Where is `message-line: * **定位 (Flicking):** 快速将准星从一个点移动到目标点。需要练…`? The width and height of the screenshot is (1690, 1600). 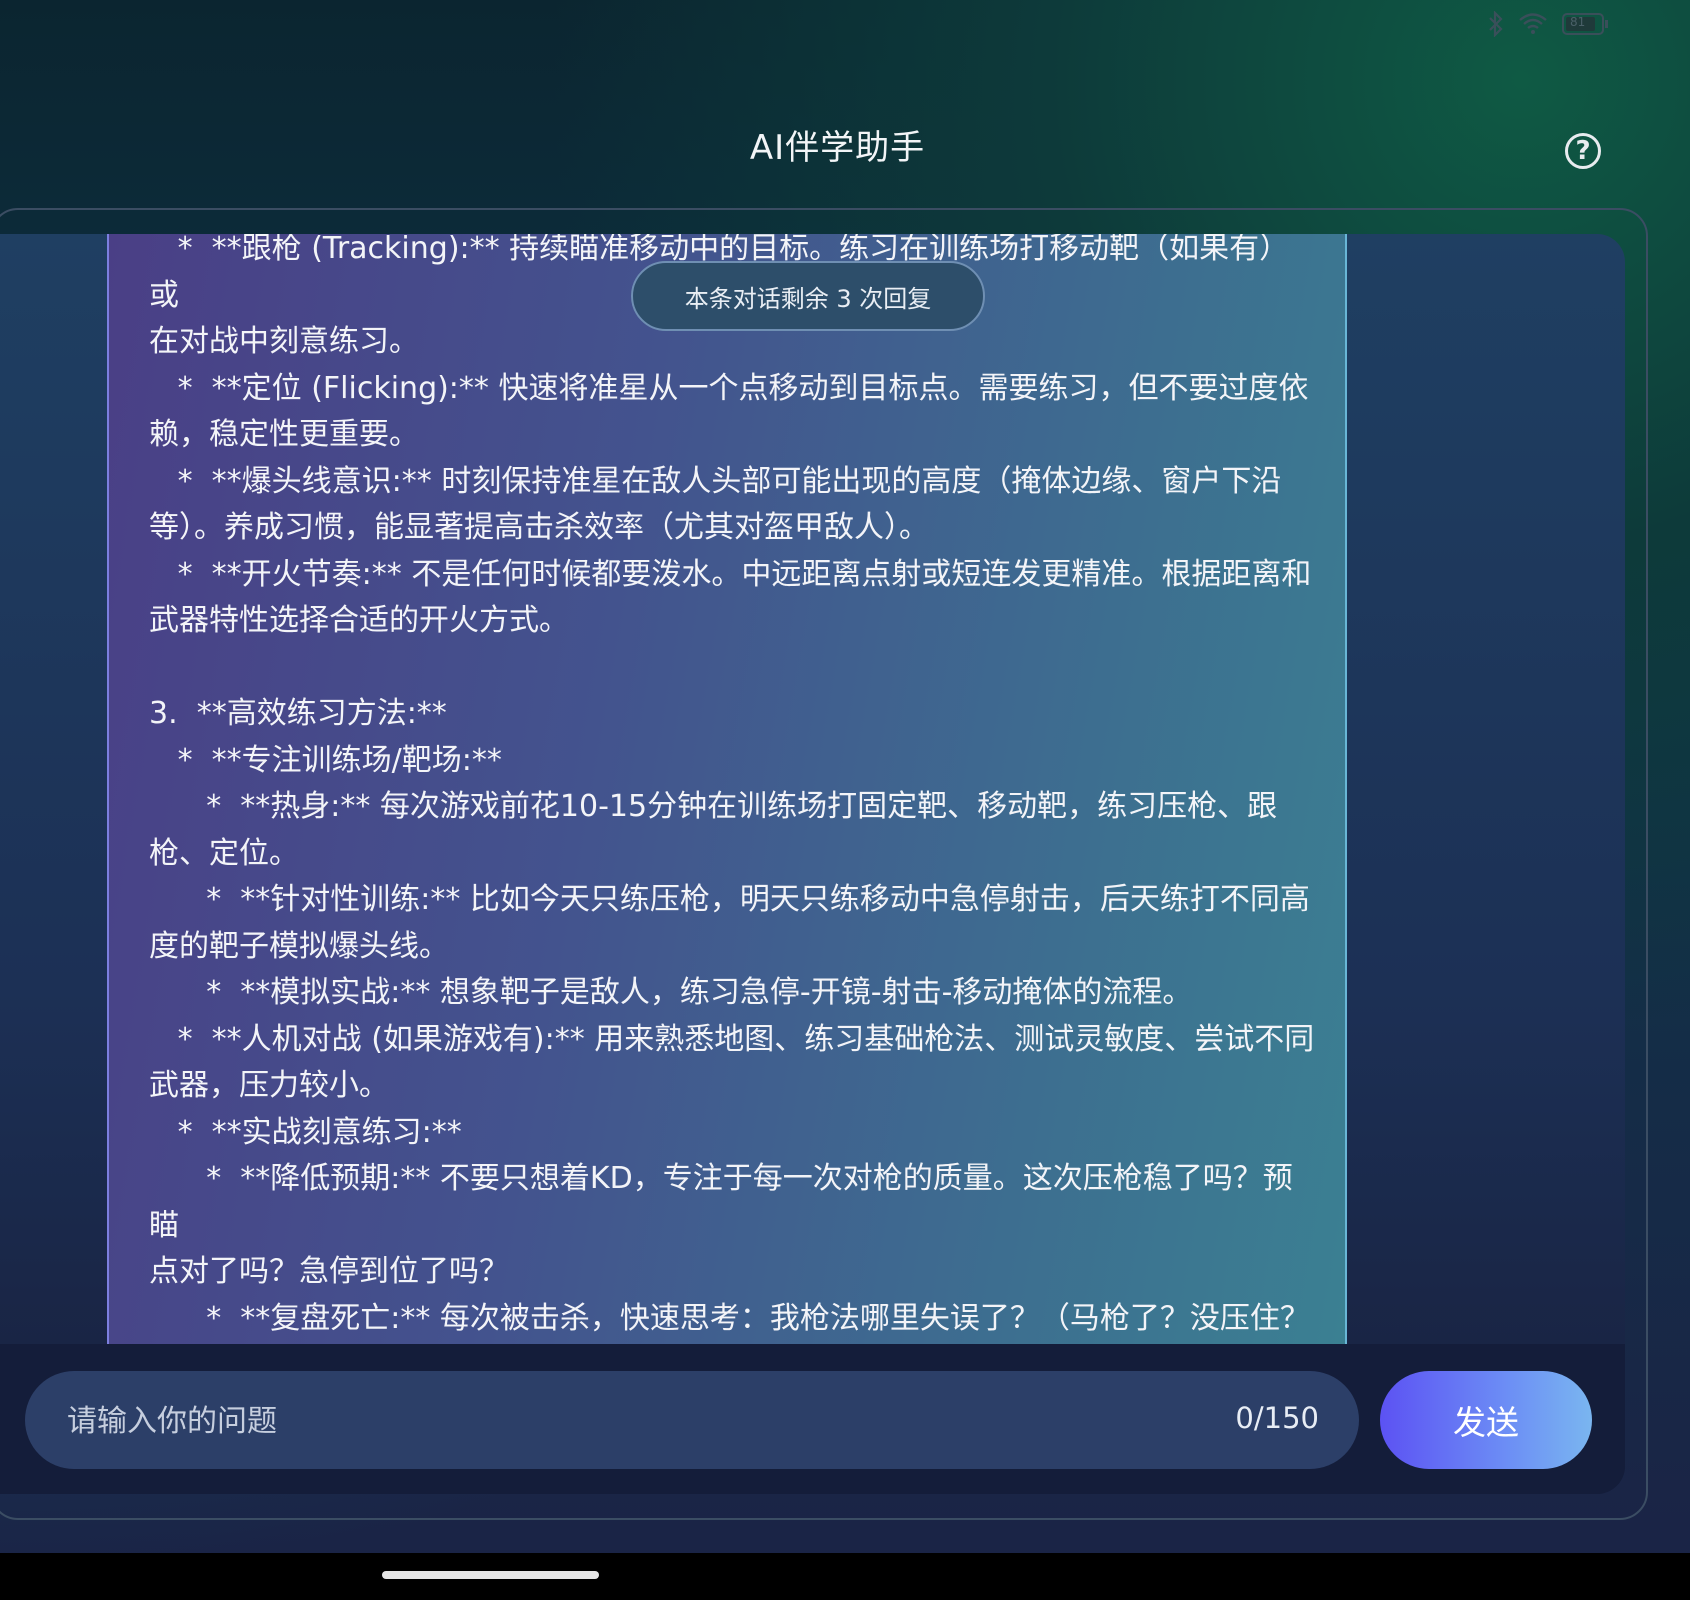 message-line: * **定位 (Flicking):** 快速将准星从一个点移动到目标点。需要练… is located at coordinates (734, 389).